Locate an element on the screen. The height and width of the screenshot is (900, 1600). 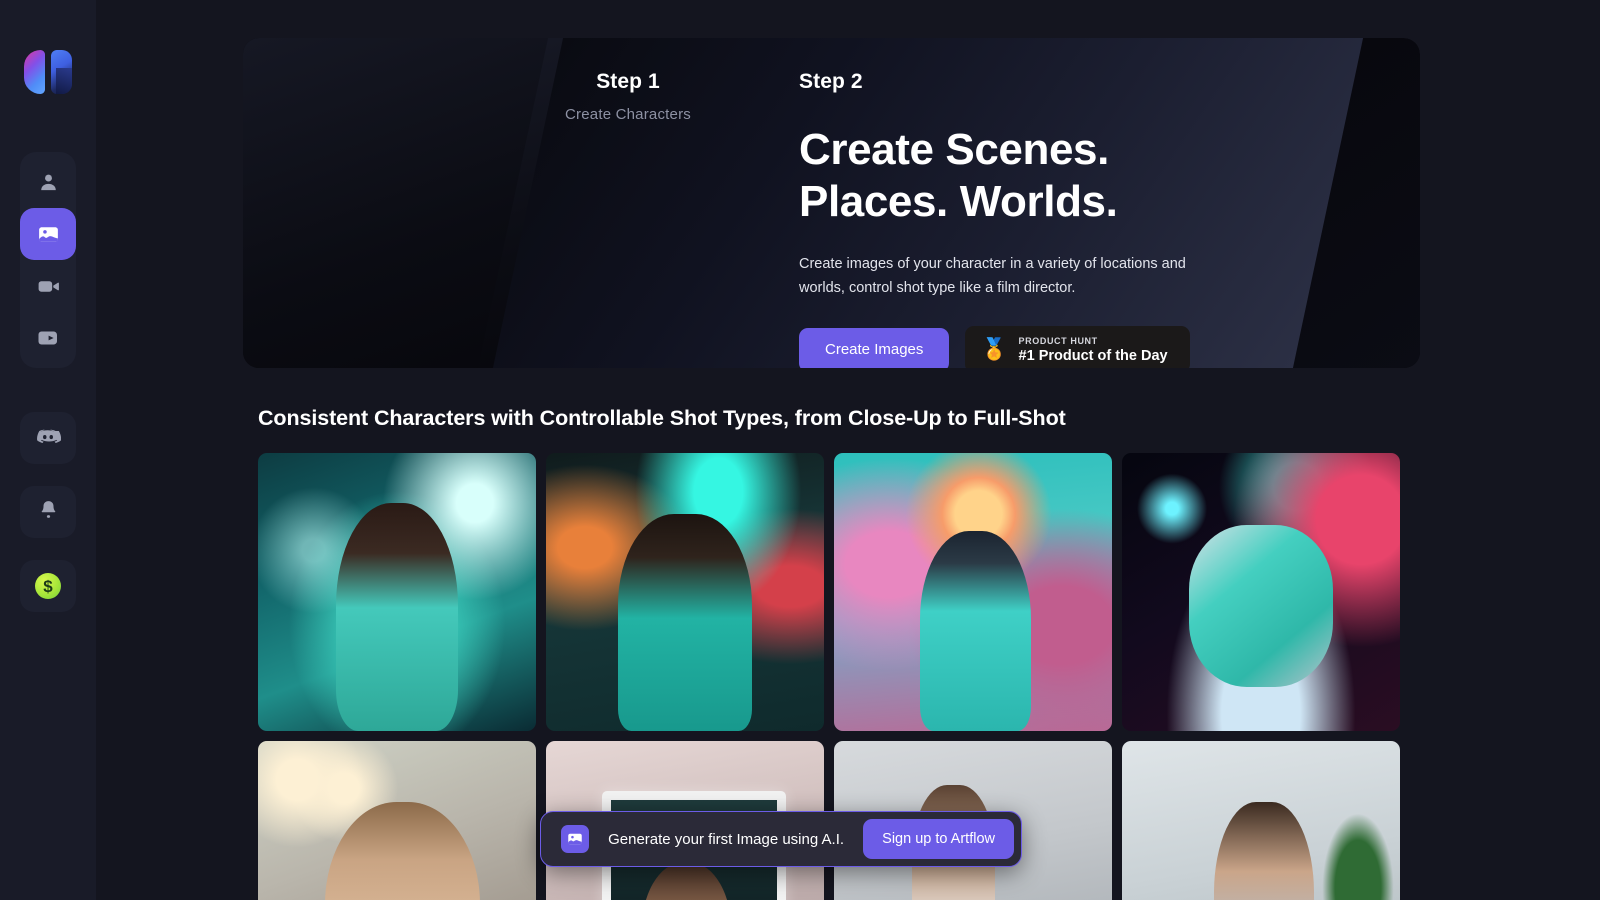
step-1-title: Step 1 is located at coordinates (628, 81).